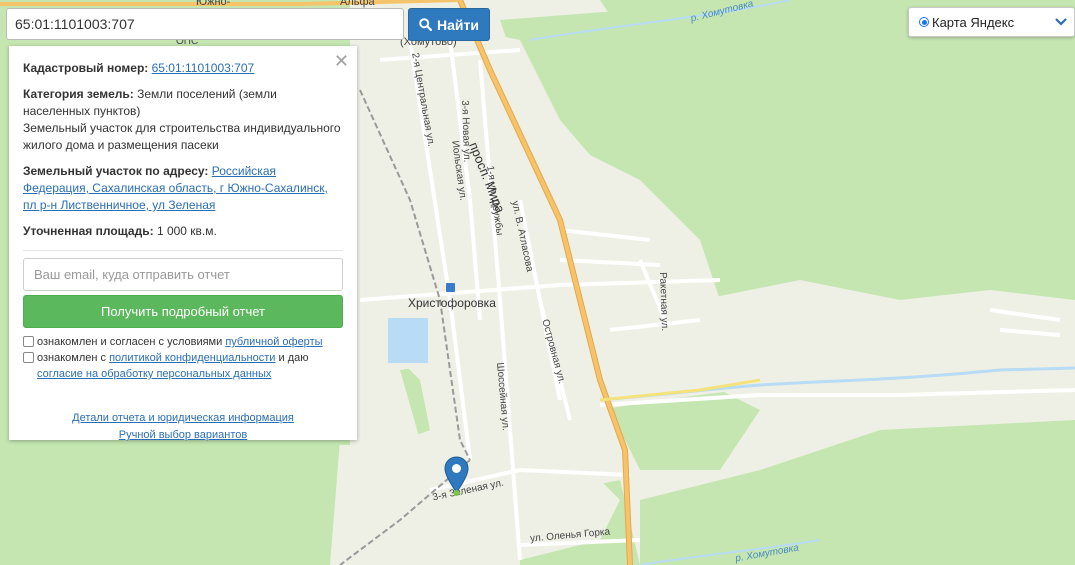 The width and height of the screenshot is (1075, 565). What do you see at coordinates (203, 68) in the screenshot?
I see `cadastral-number-link: 65:01:1101003:707` at bounding box center [203, 68].